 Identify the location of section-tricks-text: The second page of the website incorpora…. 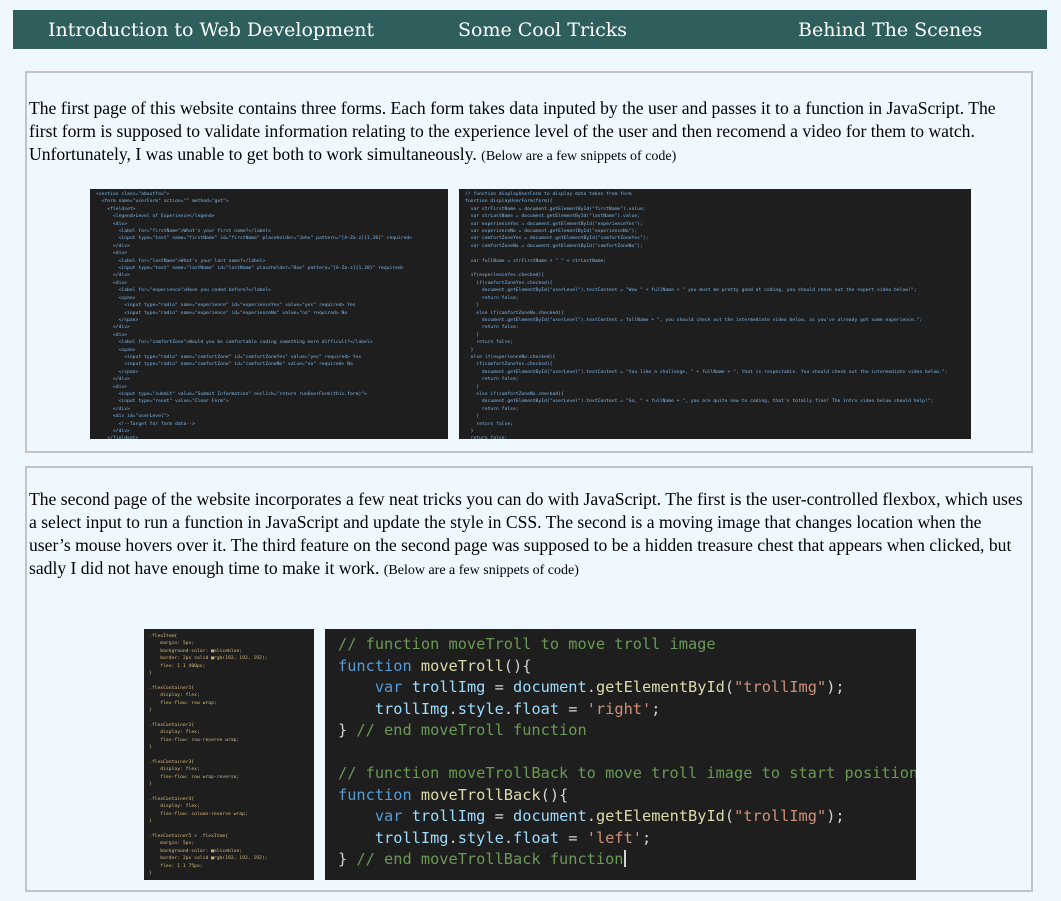
(528, 535).